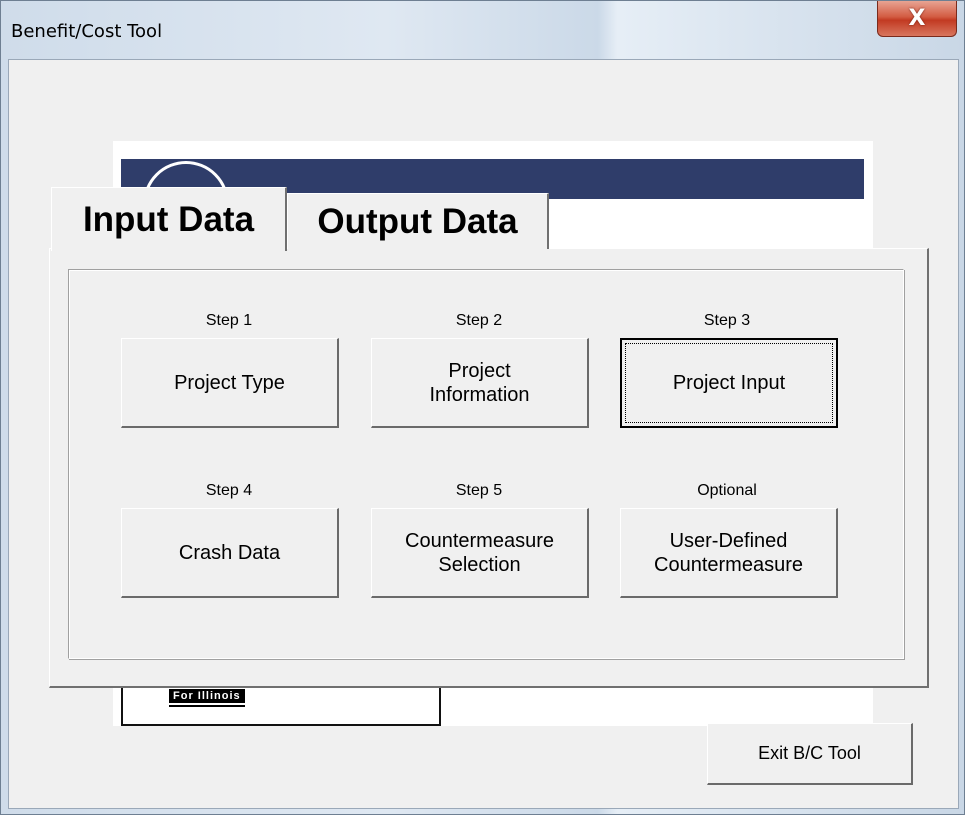 The width and height of the screenshot is (965, 815). What do you see at coordinates (418, 221) in the screenshot?
I see `tab-output-data: Output Data` at bounding box center [418, 221].